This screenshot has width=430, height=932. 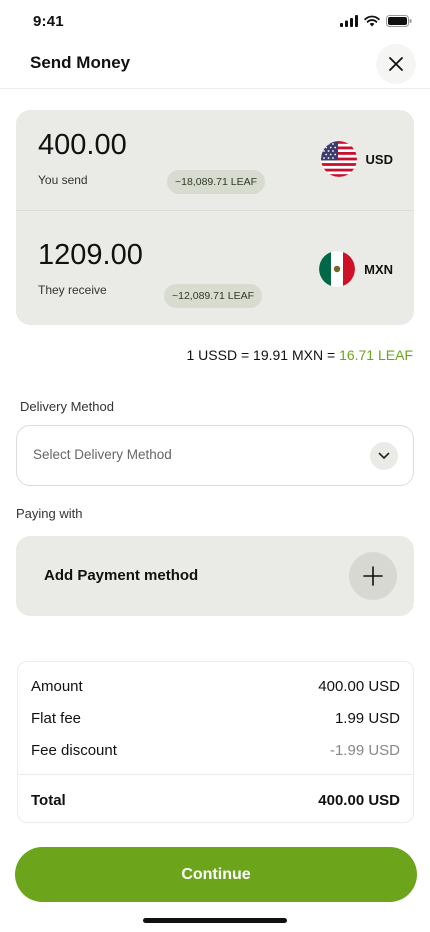 What do you see at coordinates (349, 21) in the screenshot?
I see `signal-icon` at bounding box center [349, 21].